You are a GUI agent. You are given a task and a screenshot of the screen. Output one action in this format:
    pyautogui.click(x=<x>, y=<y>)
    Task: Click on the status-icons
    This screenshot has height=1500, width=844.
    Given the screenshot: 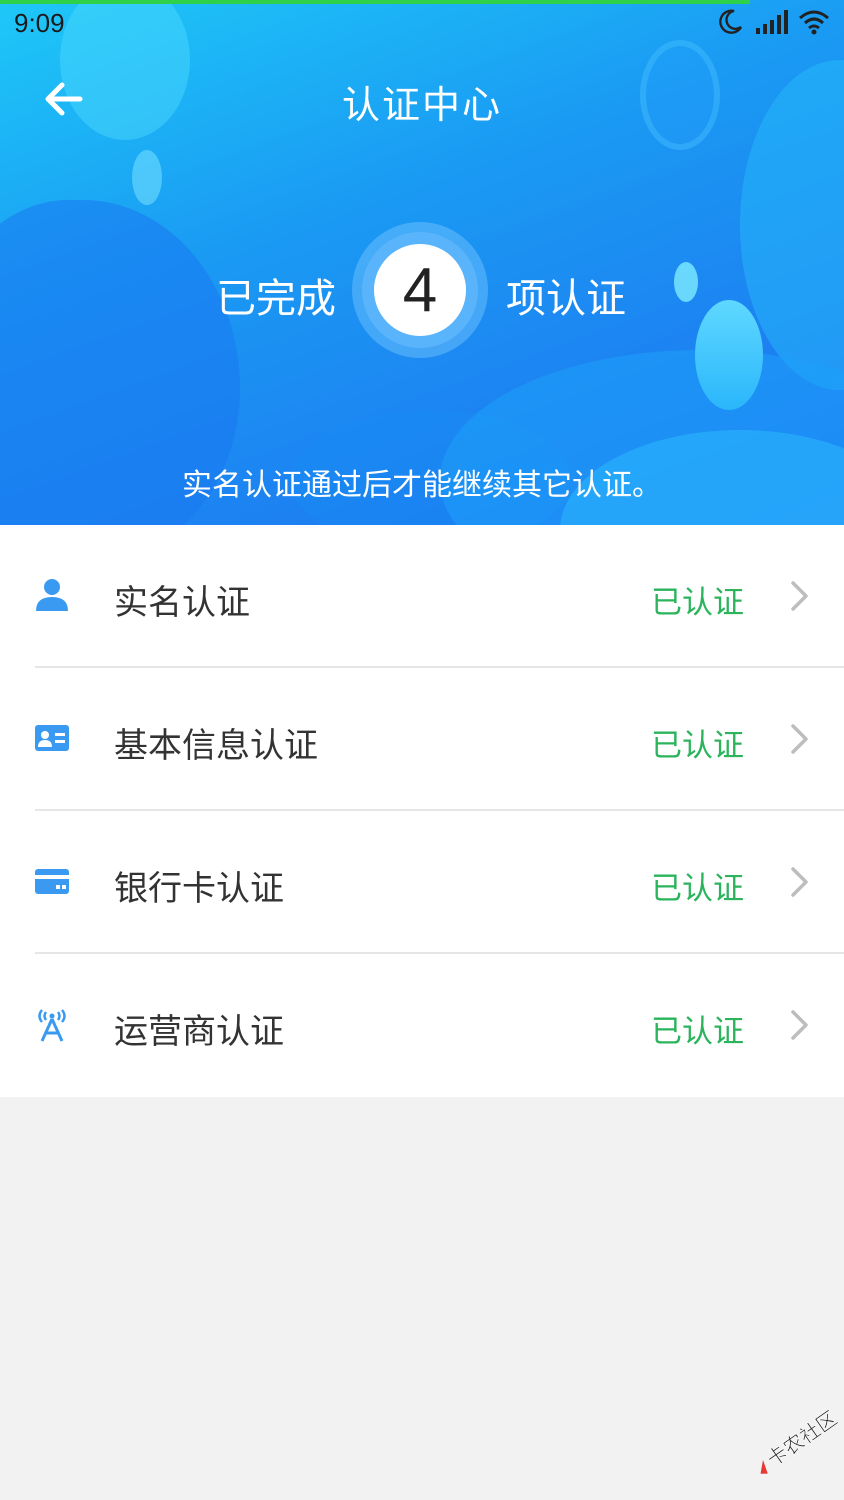 What is the action you would take?
    pyautogui.click(x=773, y=22)
    